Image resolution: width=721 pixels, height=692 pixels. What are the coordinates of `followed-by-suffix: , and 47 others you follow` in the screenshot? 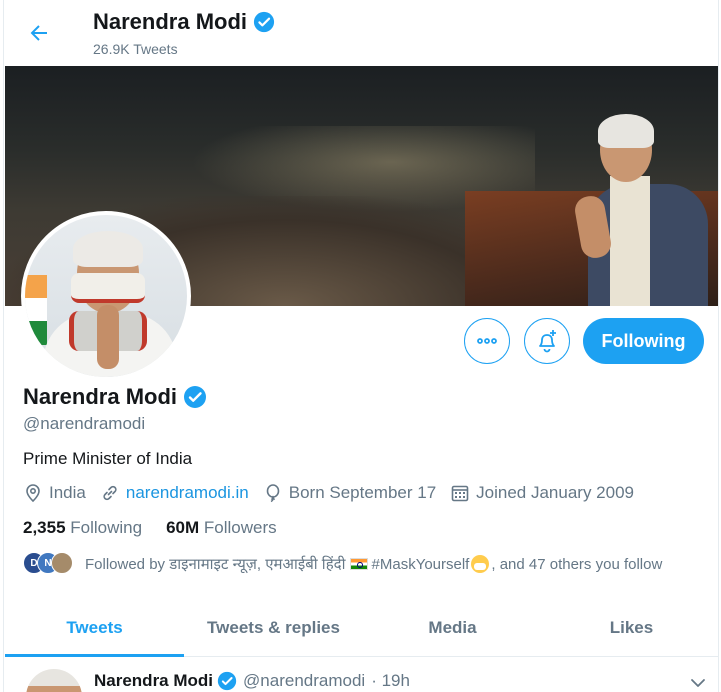 It's located at (577, 564).